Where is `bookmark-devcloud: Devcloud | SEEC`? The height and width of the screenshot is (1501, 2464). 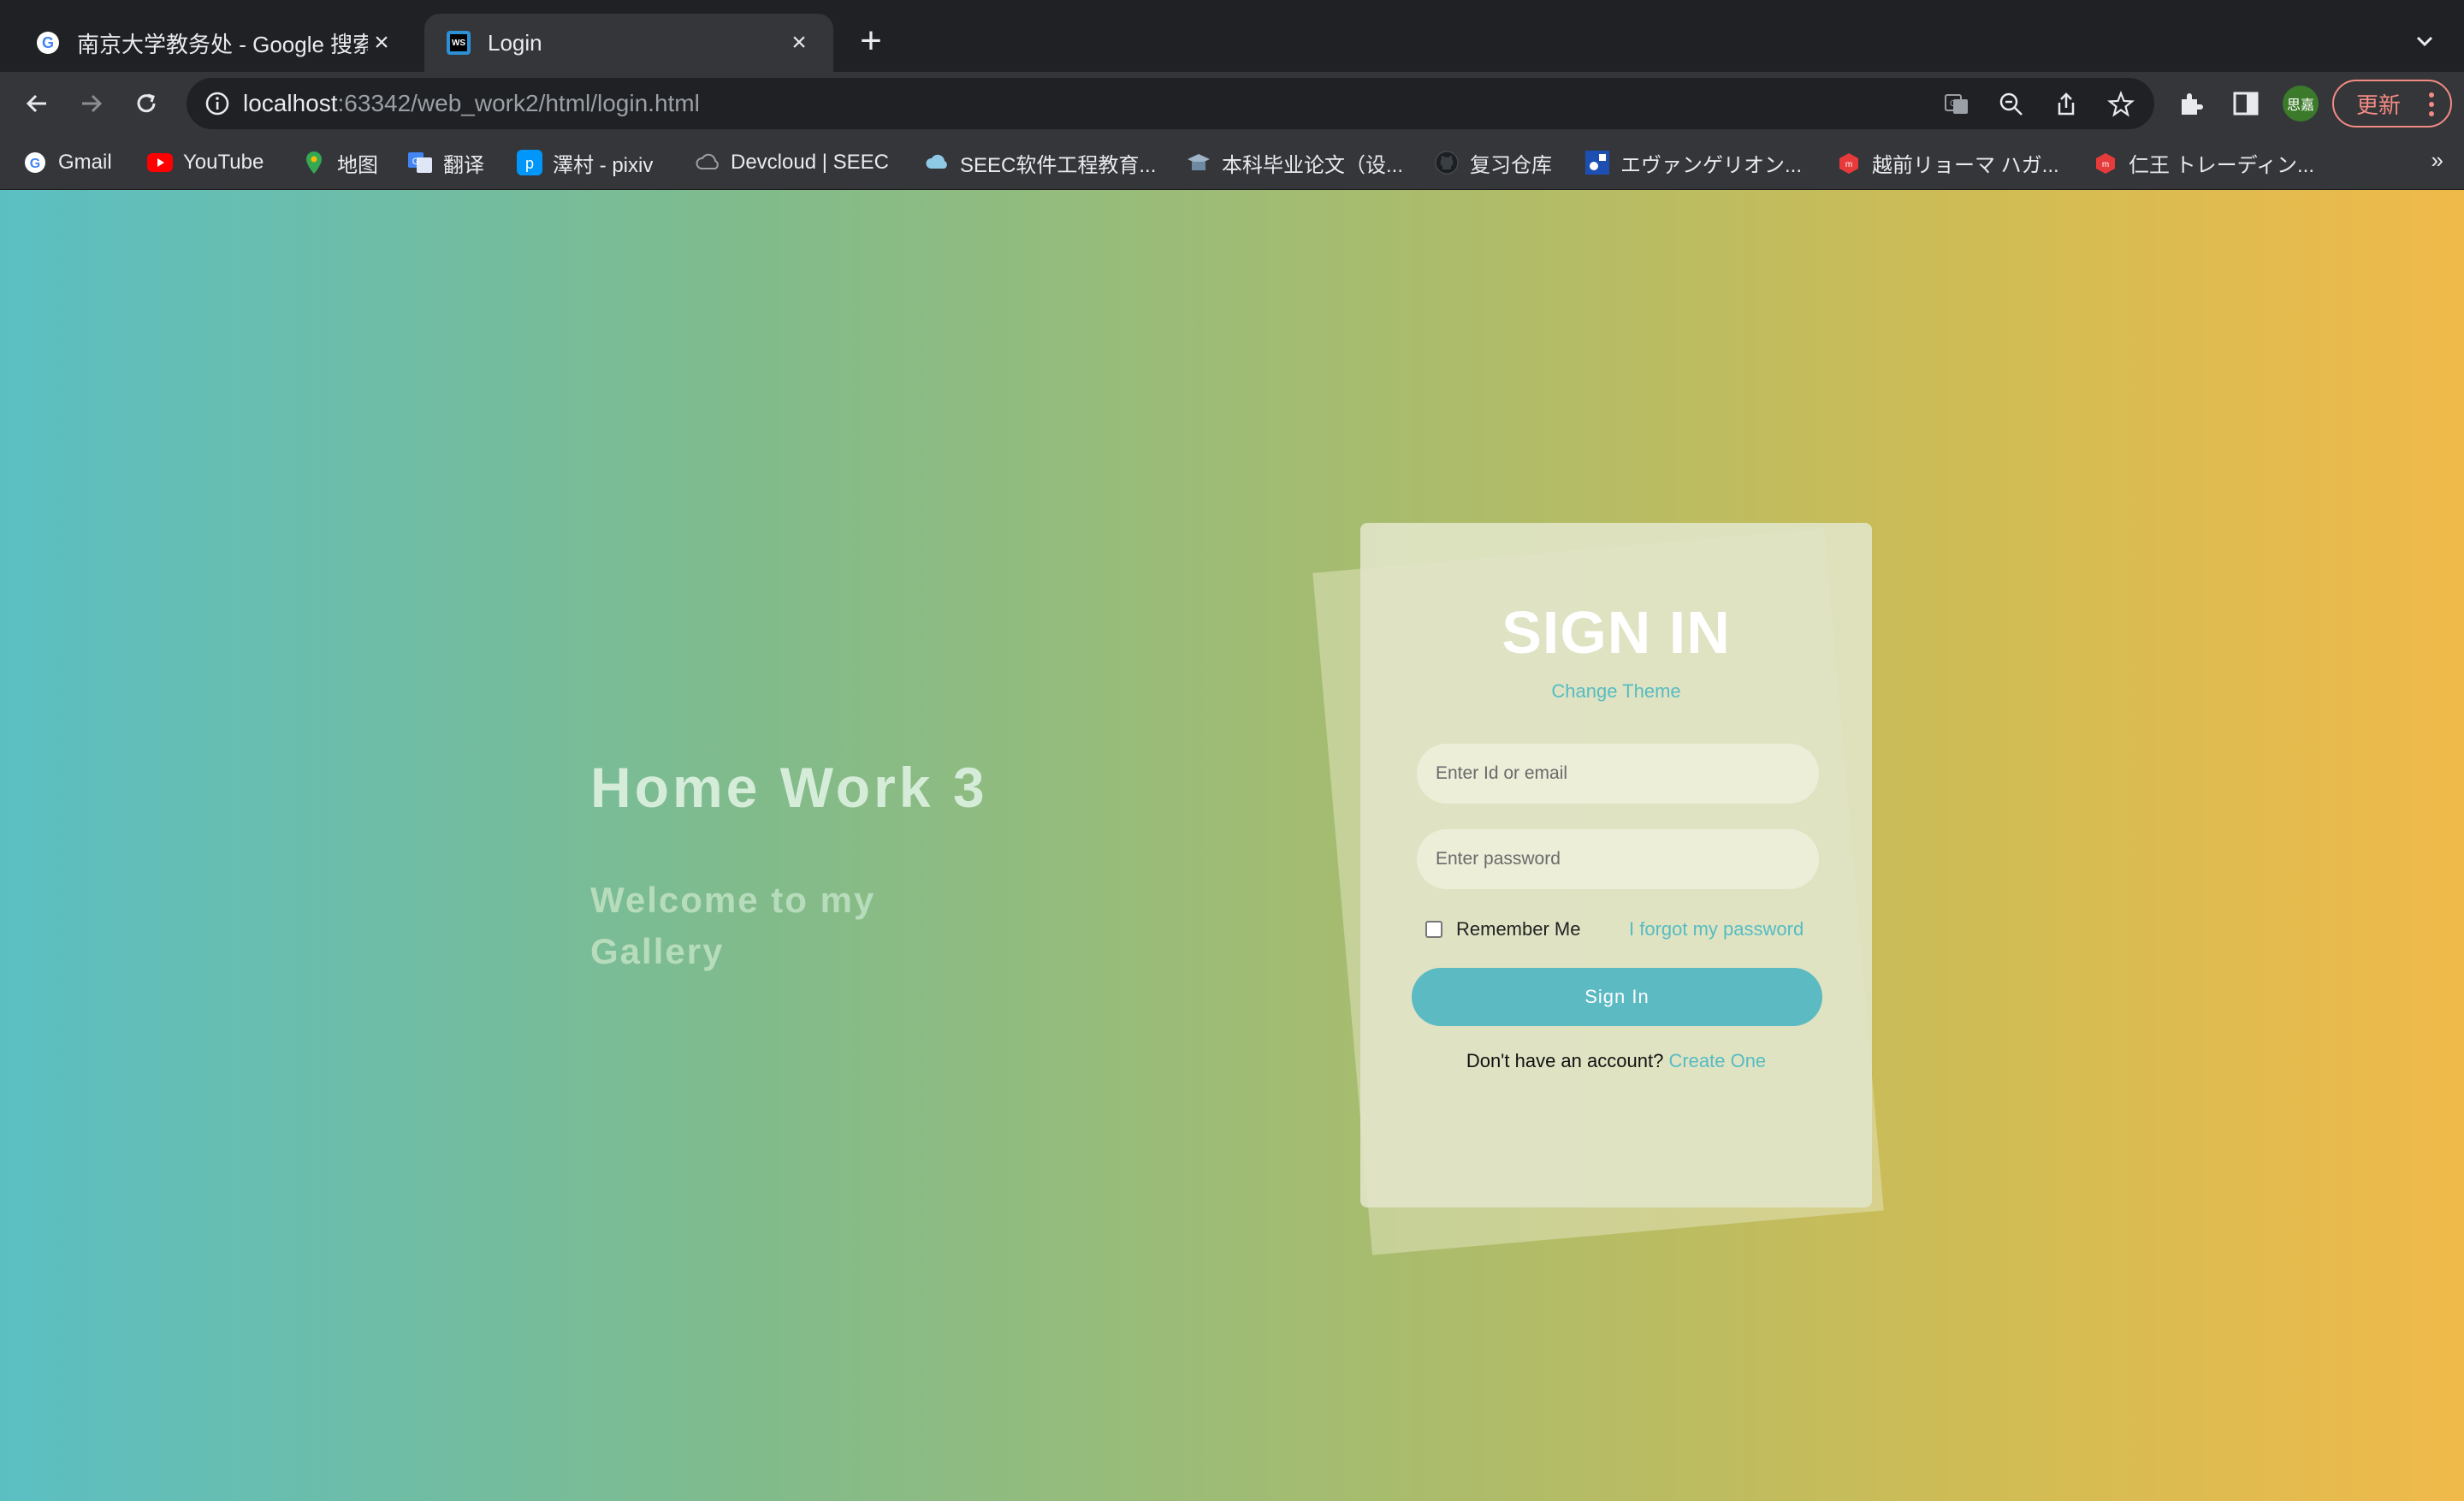 bookmark-devcloud: Devcloud | SEEC is located at coordinates (792, 162).